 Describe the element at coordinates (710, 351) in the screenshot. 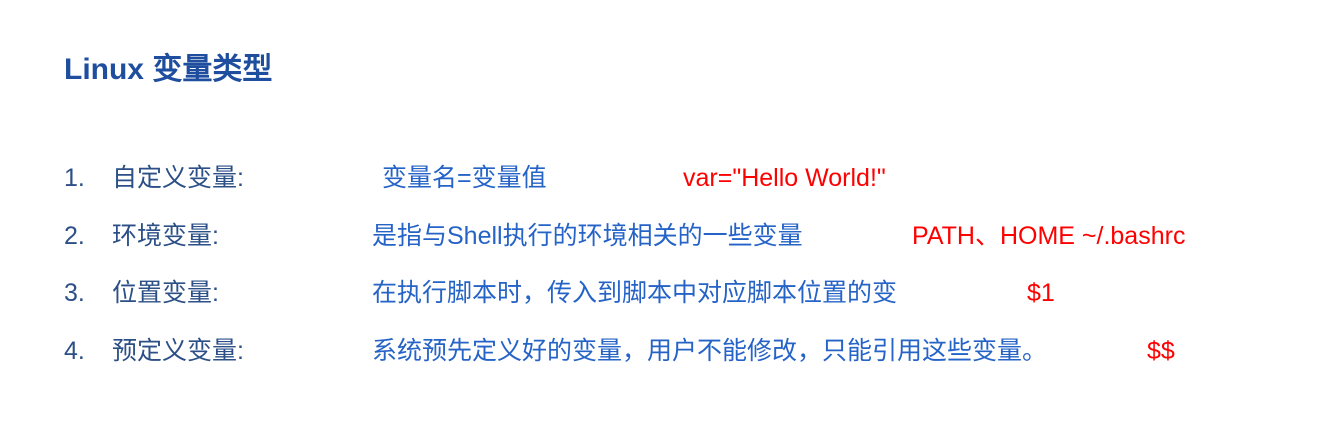

I see `item-description: 系统预先定义好的变量，用户不能修改，只能引用这些变量。` at that location.